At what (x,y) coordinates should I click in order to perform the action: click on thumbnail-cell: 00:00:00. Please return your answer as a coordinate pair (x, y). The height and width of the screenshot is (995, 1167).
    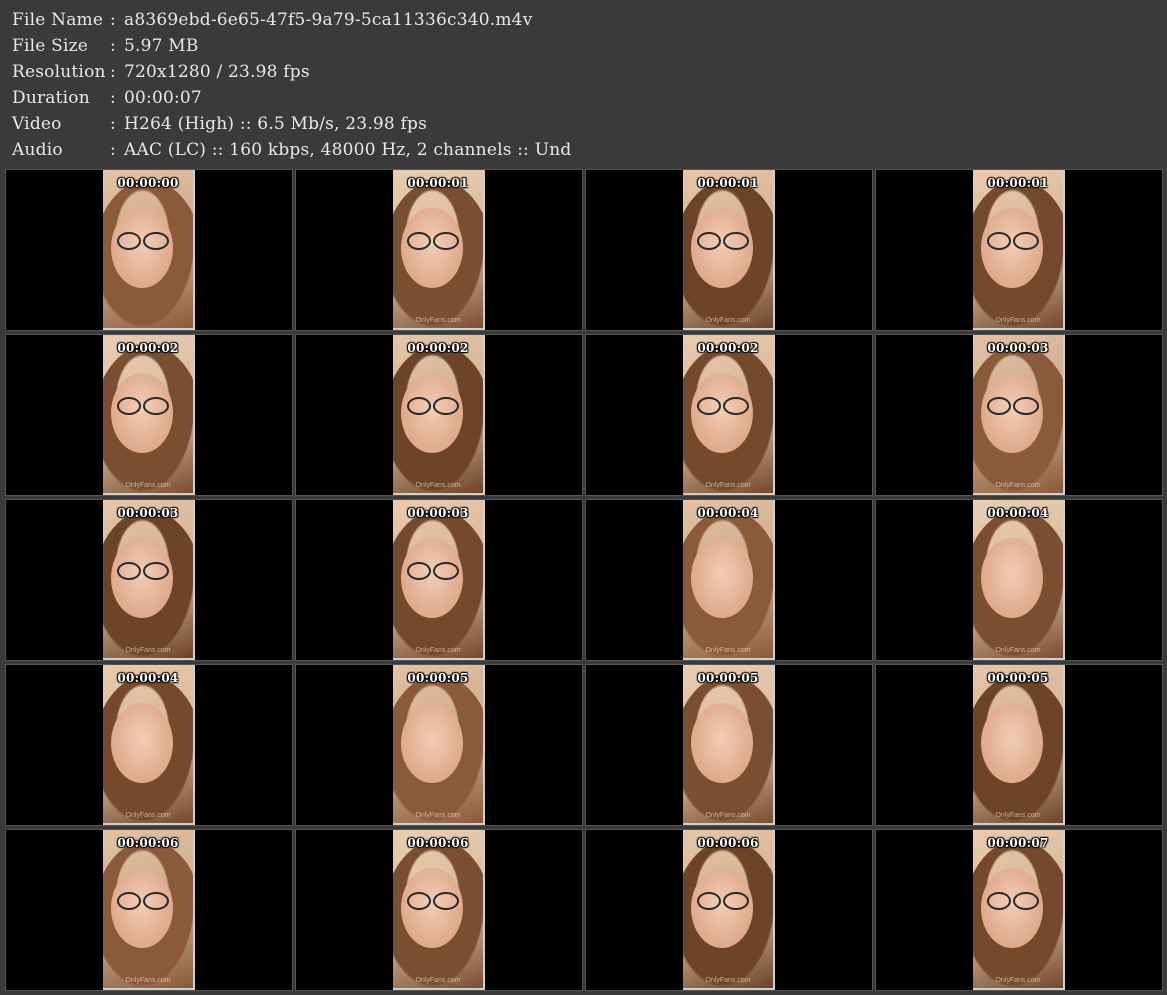
    Looking at the image, I should click on (149, 250).